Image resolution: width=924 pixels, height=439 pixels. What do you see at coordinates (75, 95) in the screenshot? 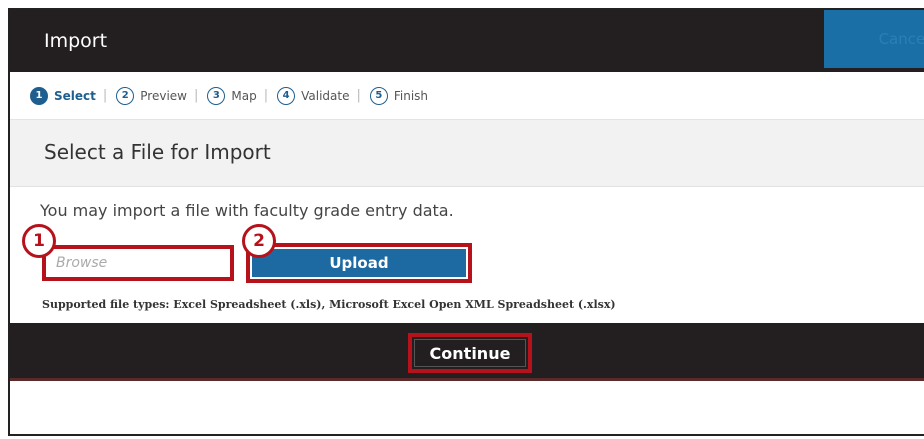
I see `step-label: Select` at bounding box center [75, 95].